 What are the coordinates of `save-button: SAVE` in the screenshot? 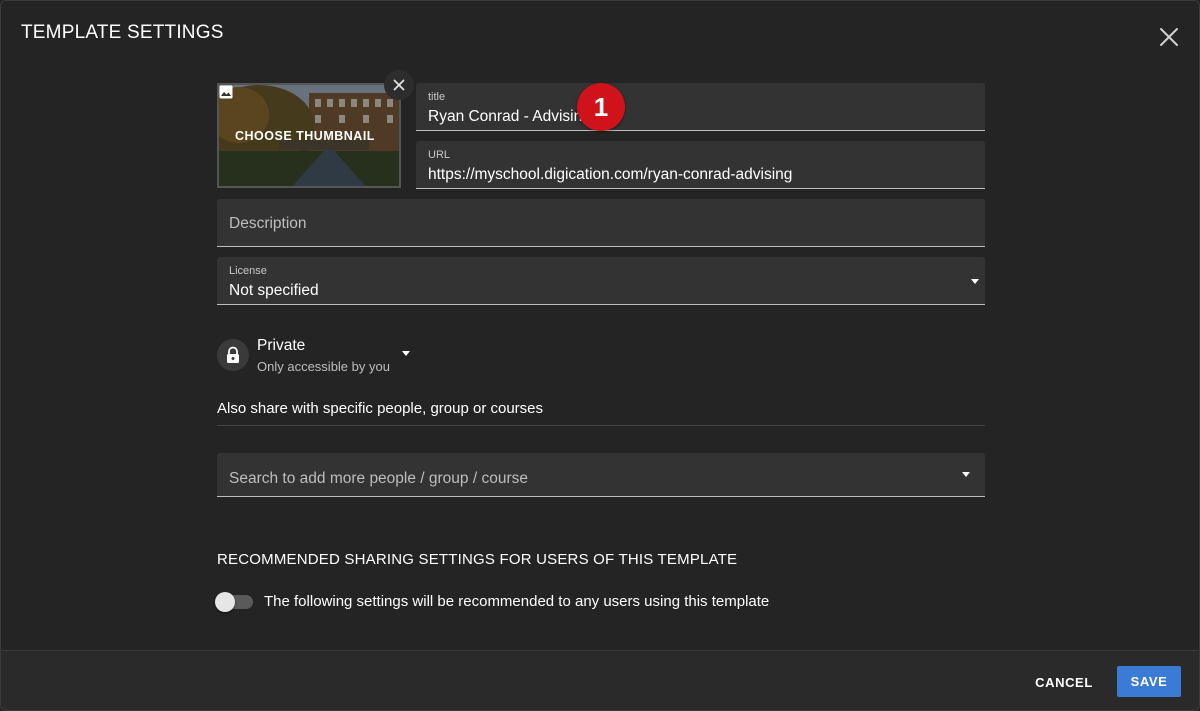 It's located at (1149, 681).